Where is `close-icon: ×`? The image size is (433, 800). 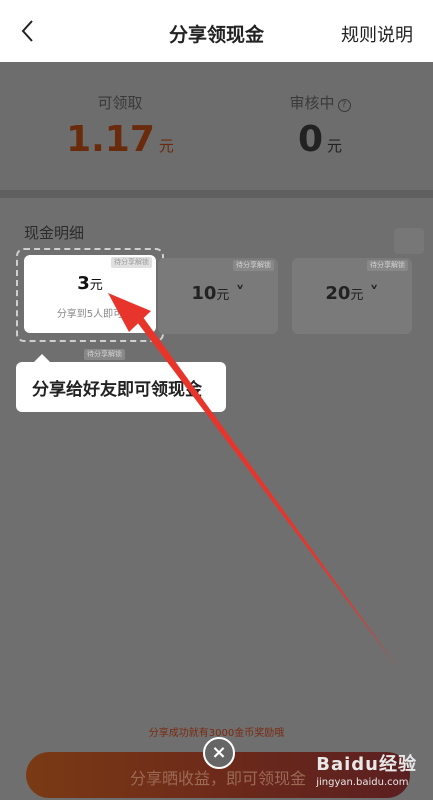
close-icon: × is located at coordinates (219, 753).